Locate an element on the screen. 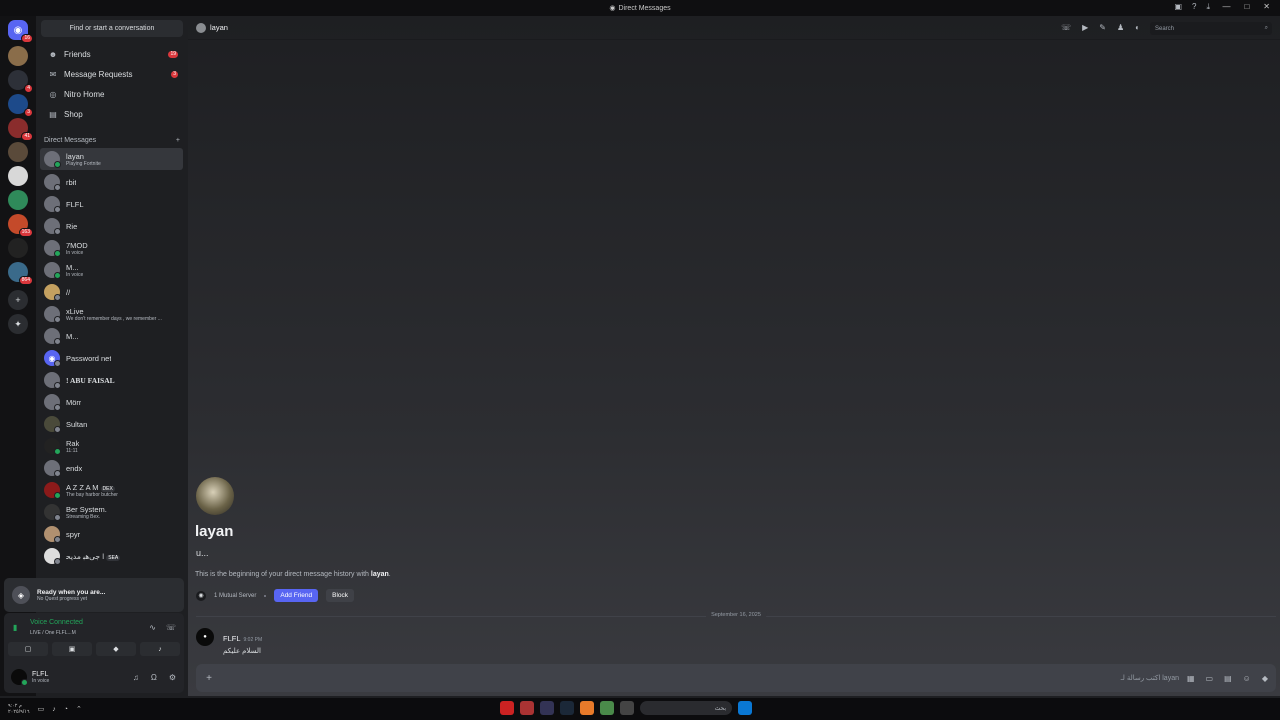 This screenshot has height=720, width=1280. block-button: Block is located at coordinates (340, 595).